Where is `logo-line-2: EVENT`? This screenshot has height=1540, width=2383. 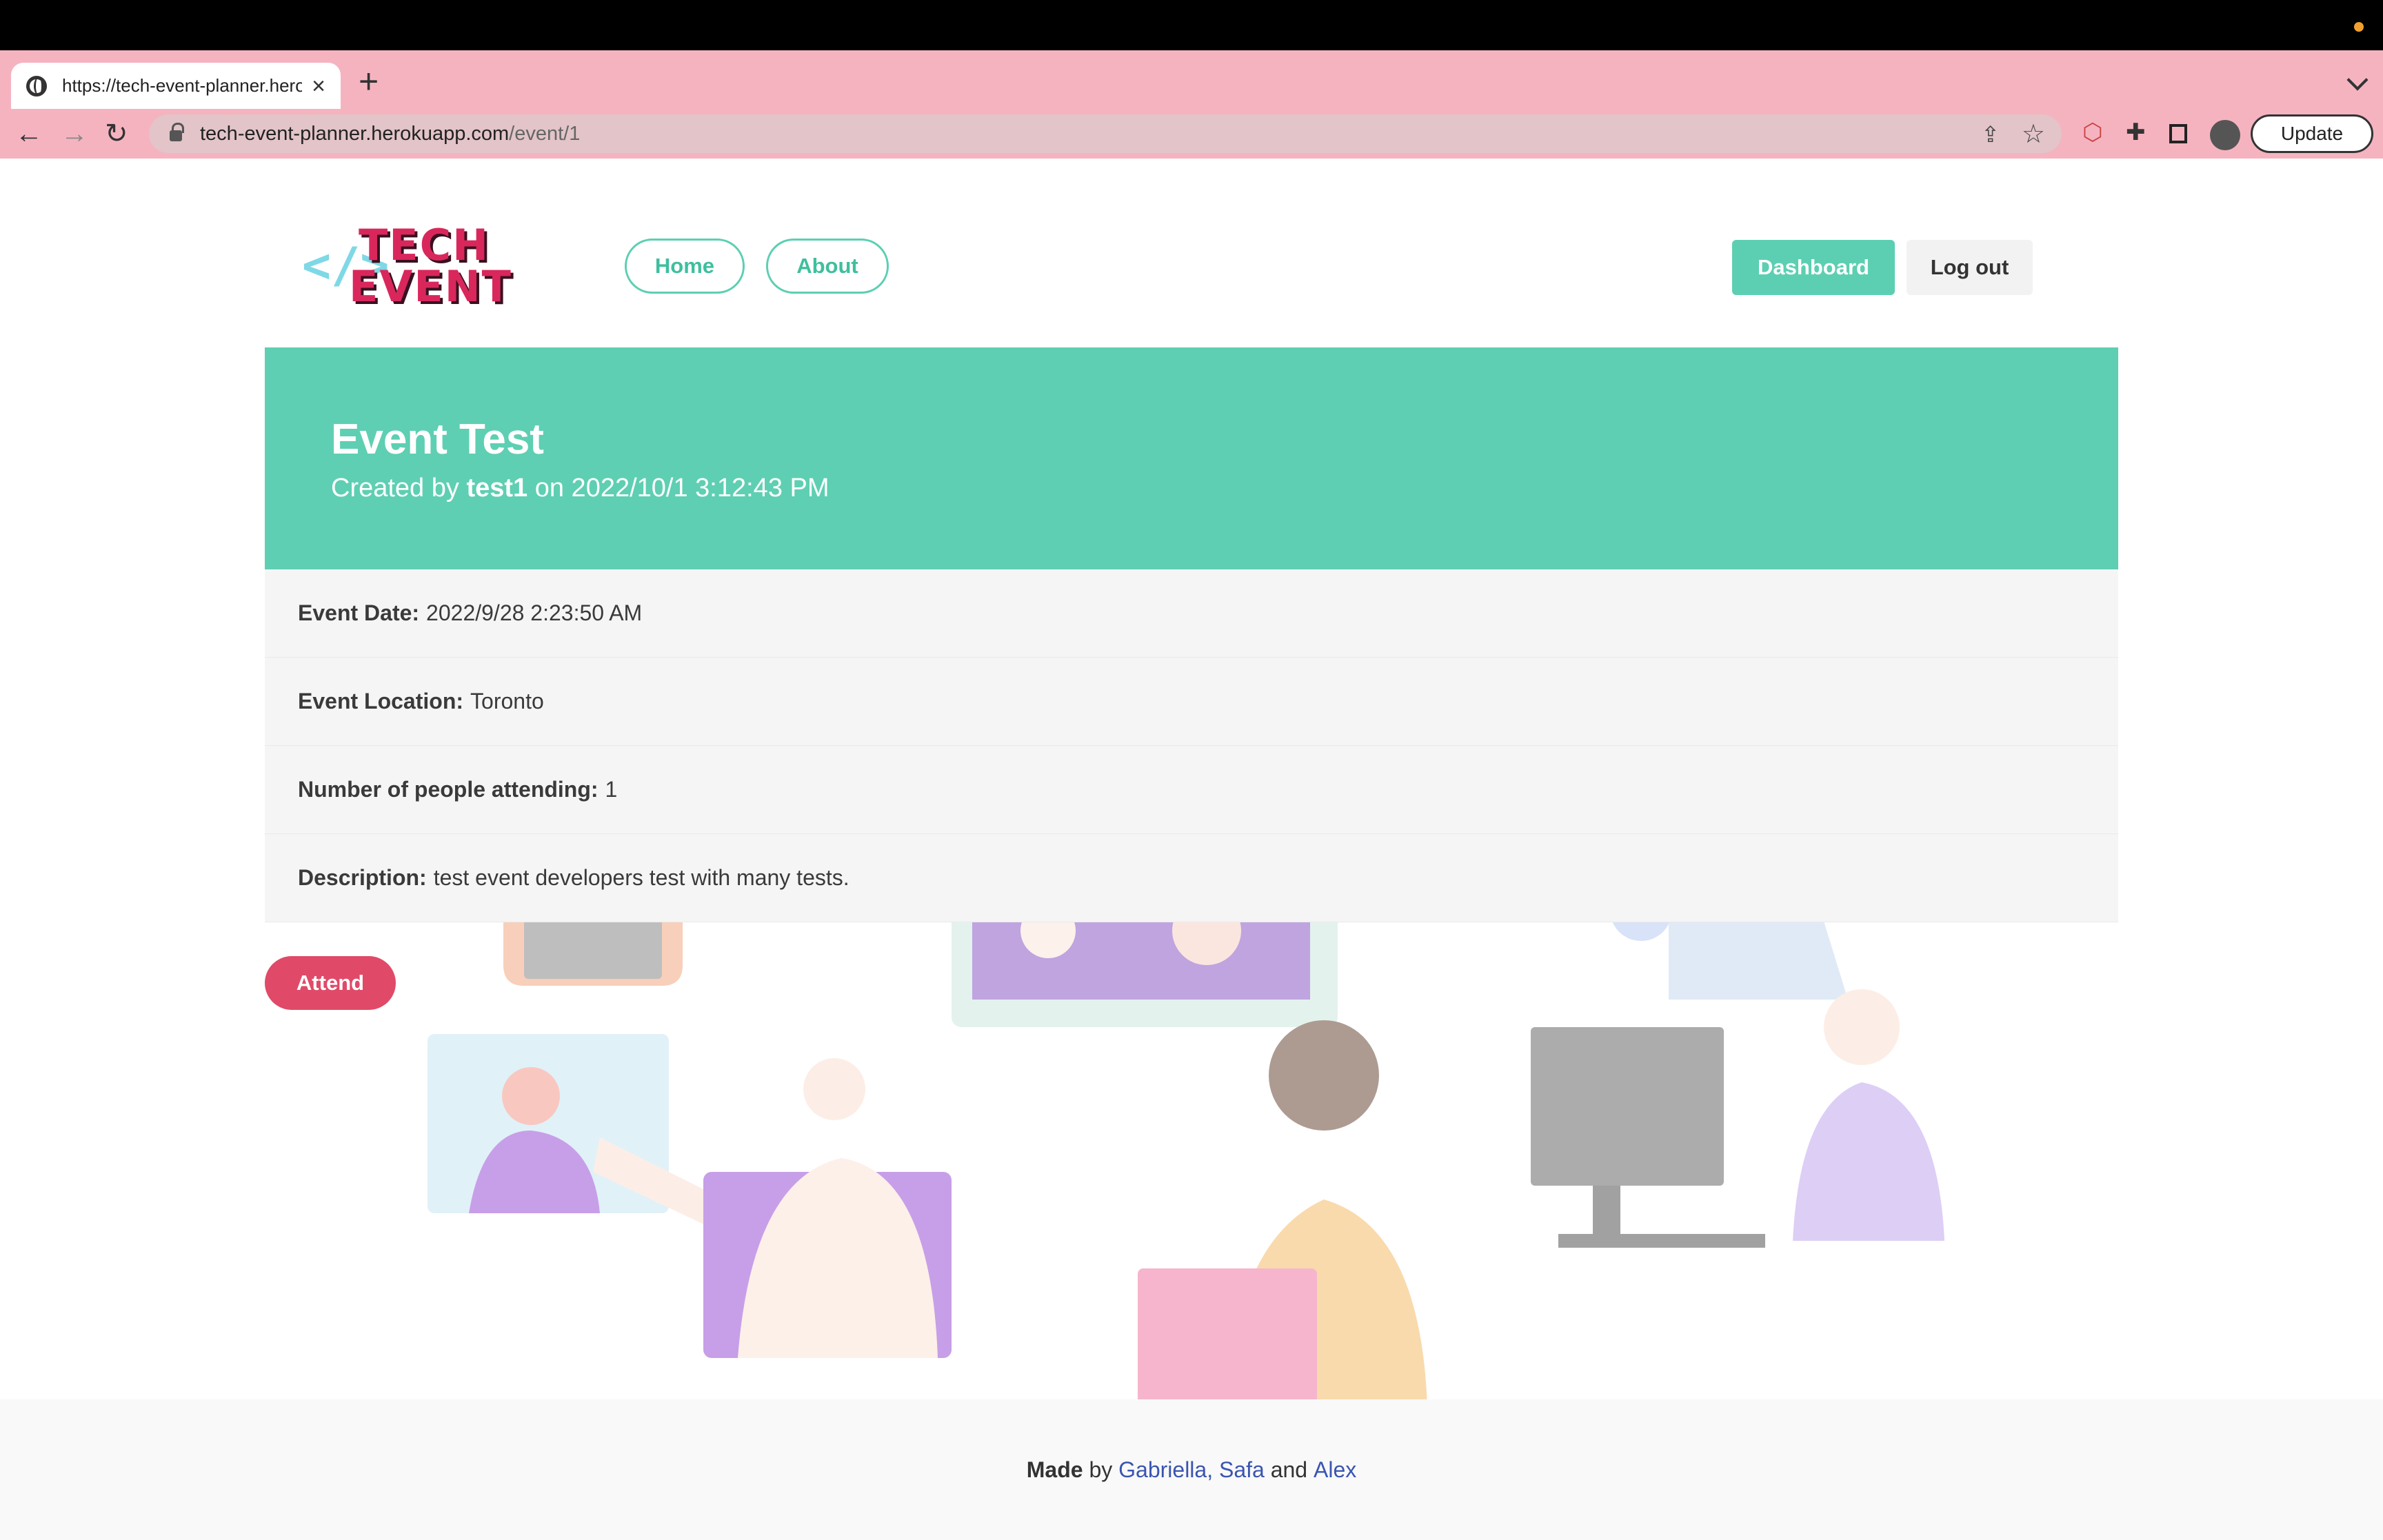
logo-line-2: EVENT is located at coordinates (430, 287).